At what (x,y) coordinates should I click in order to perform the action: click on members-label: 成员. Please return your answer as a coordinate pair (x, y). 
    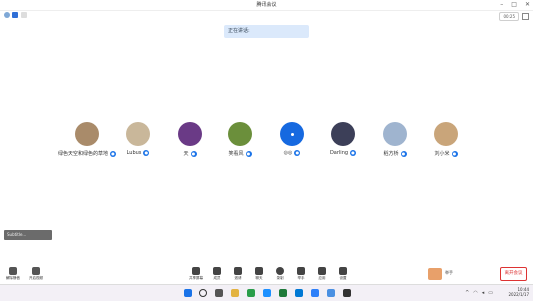
    Looking at the image, I should click on (217, 278).